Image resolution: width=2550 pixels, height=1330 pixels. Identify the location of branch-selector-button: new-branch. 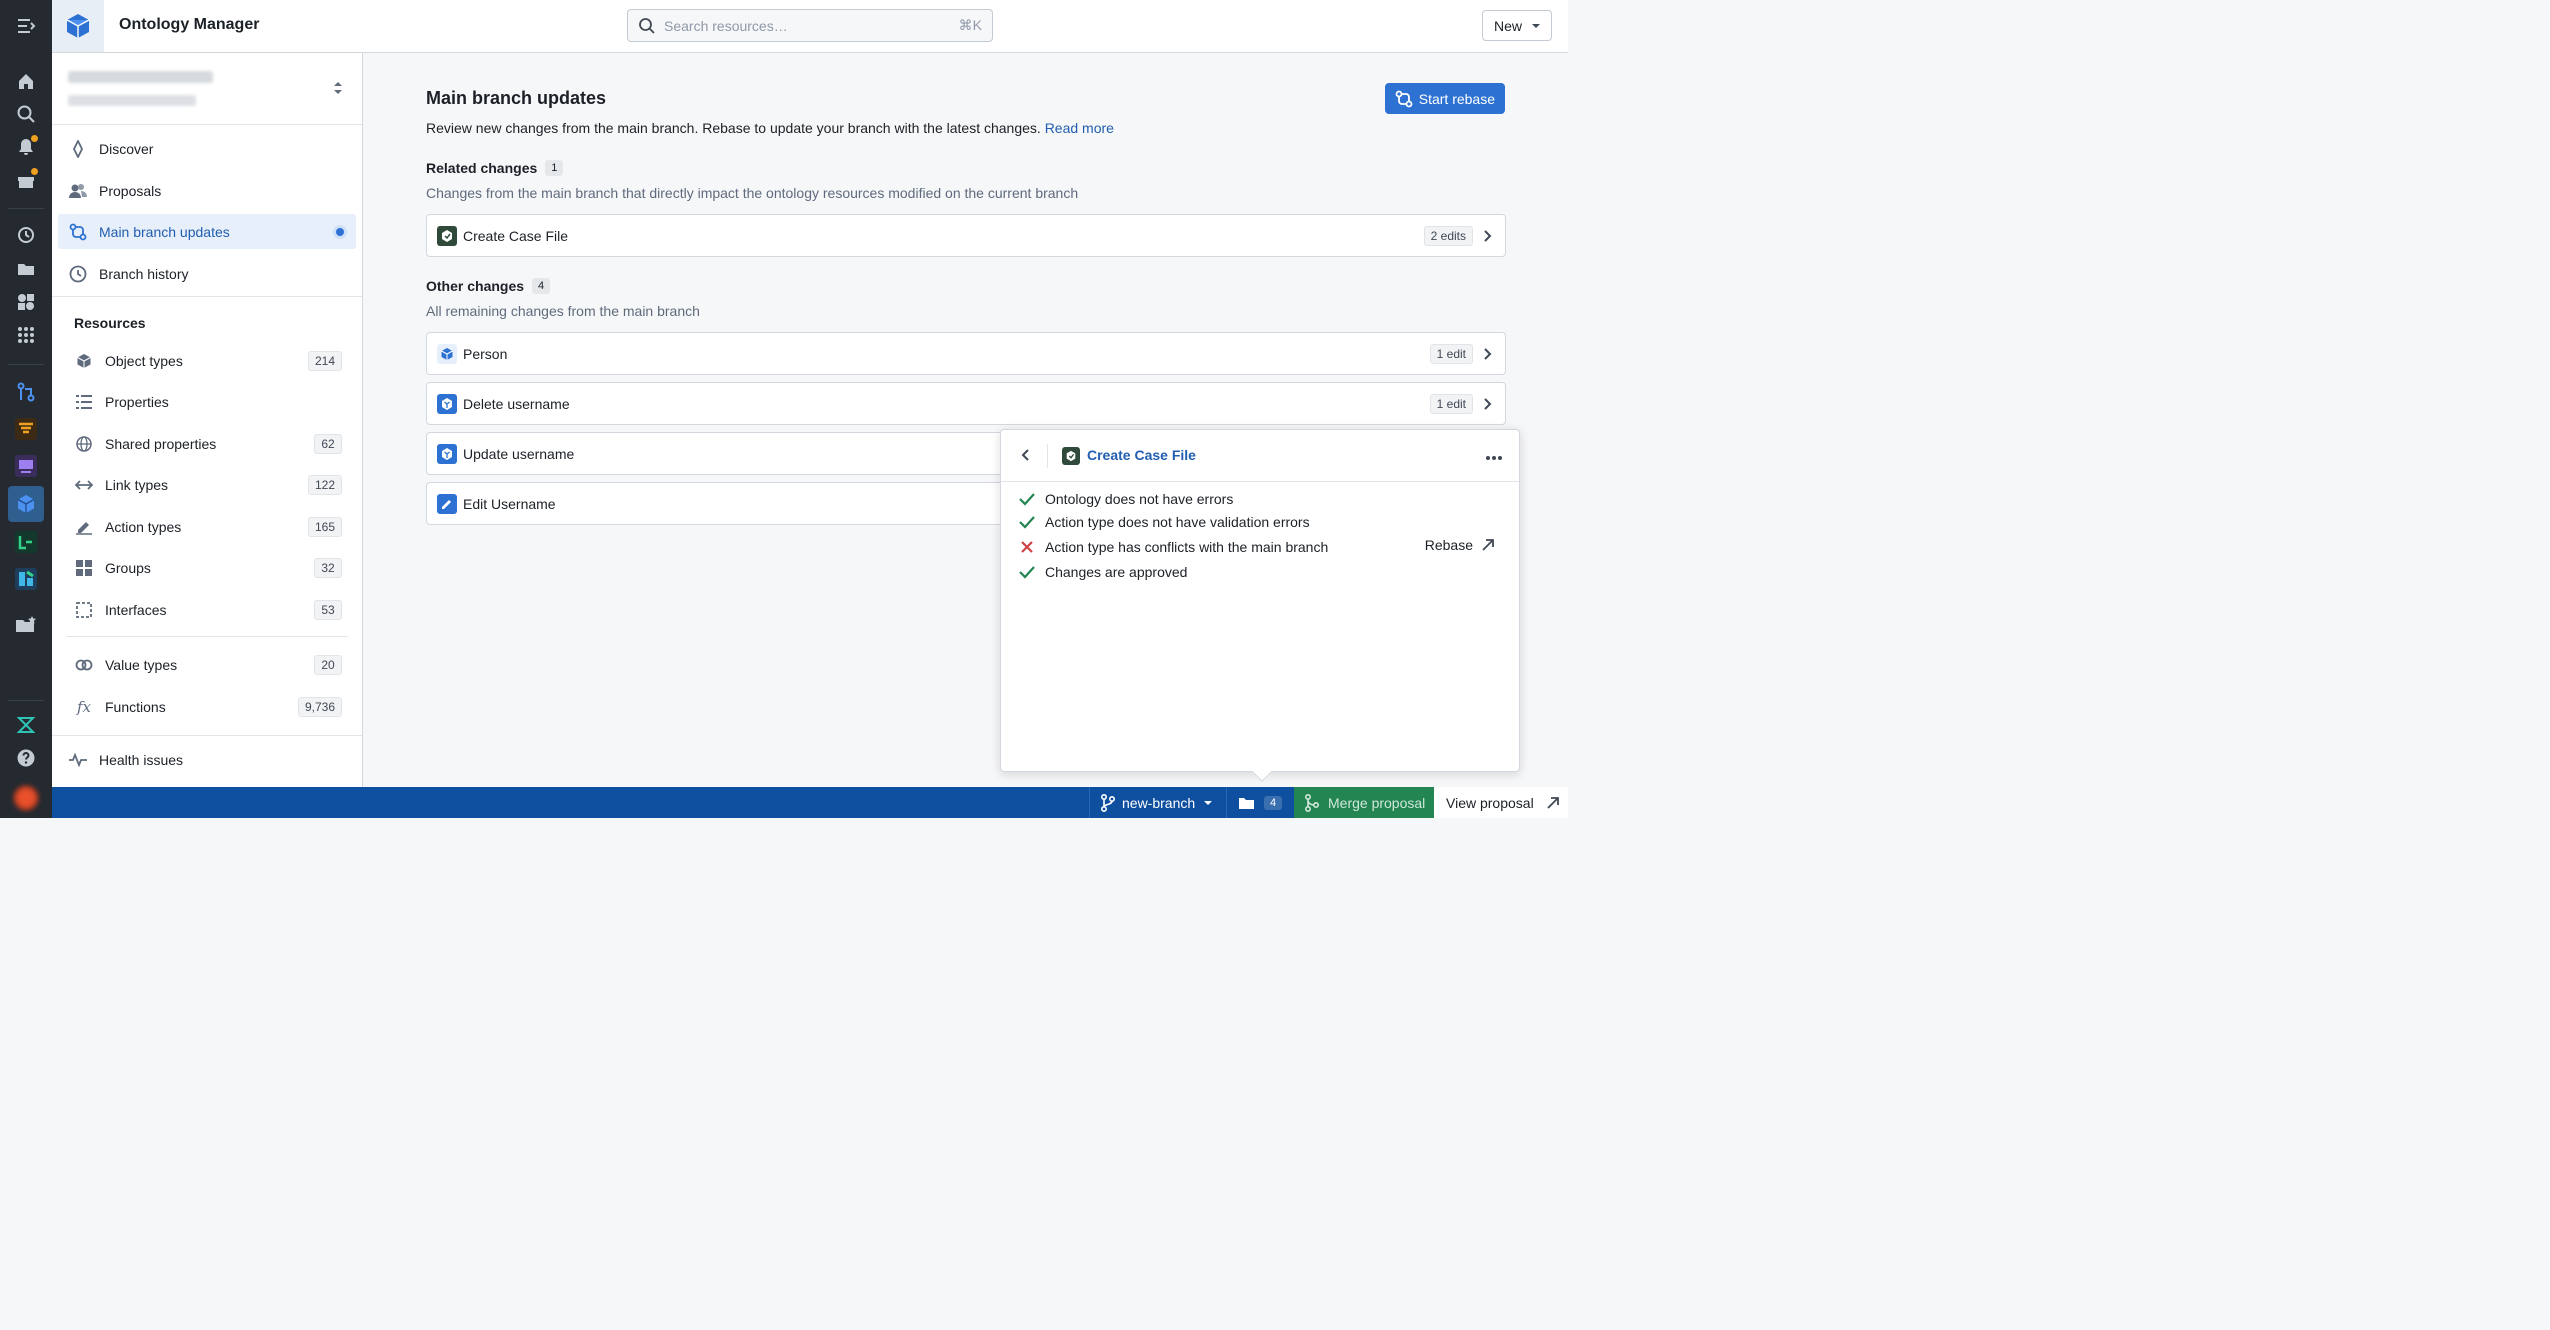
(1156, 802).